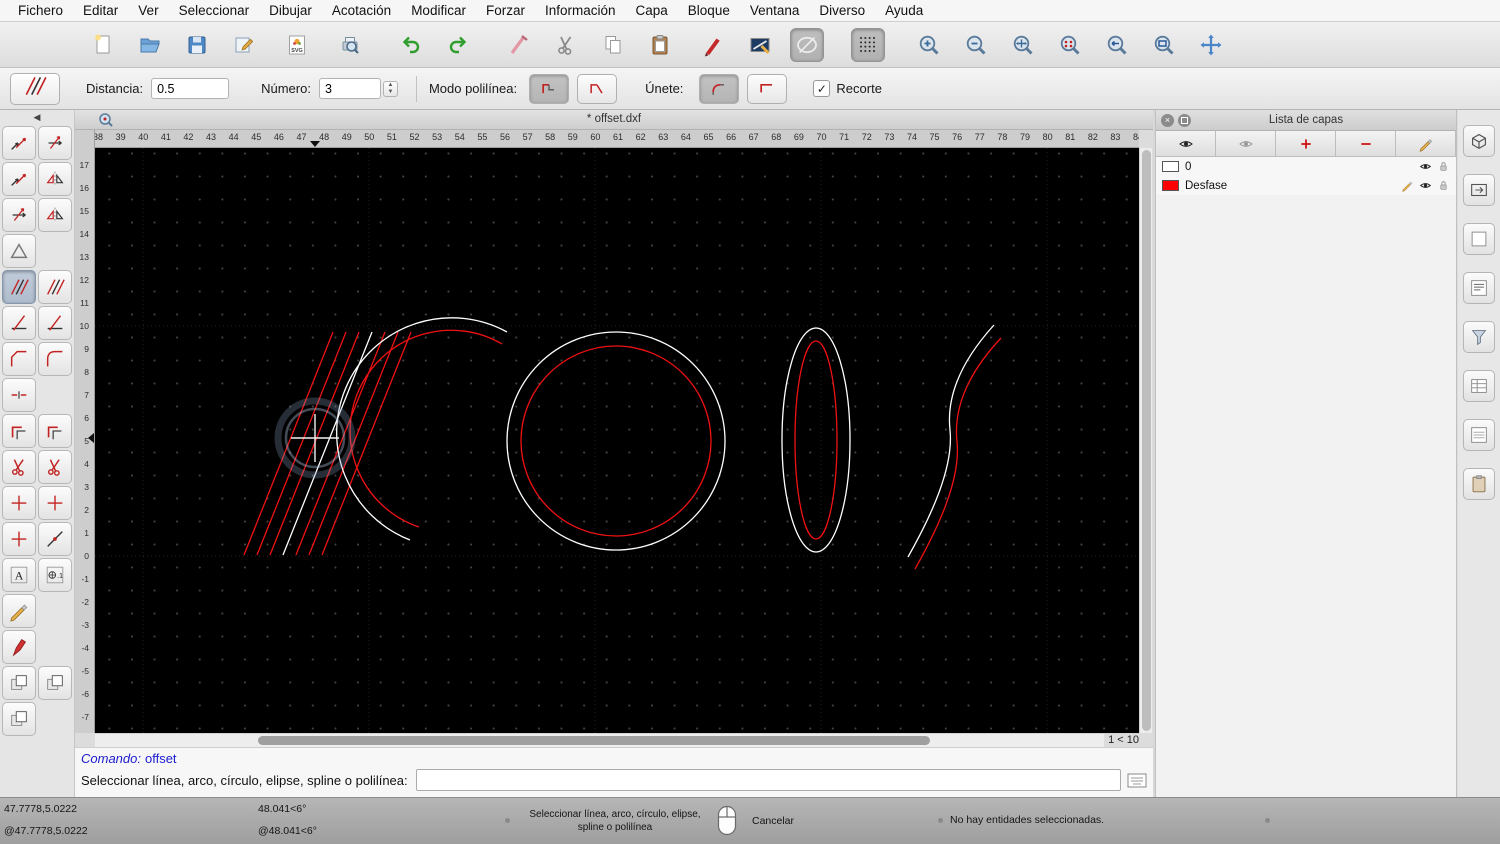 The width and height of the screenshot is (1500, 844). What do you see at coordinates (55, 359) in the screenshot?
I see `modify-fillet-icon` at bounding box center [55, 359].